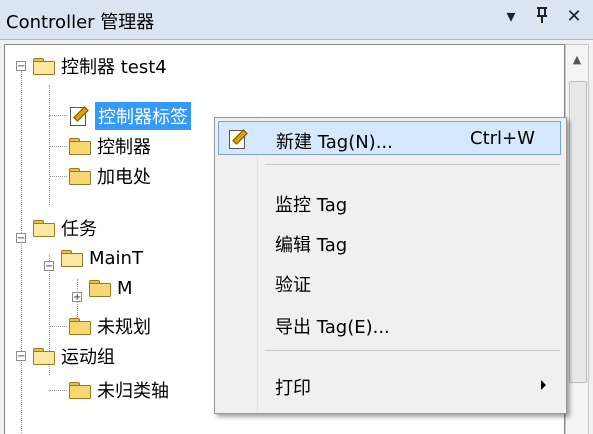 The width and height of the screenshot is (593, 434). What do you see at coordinates (80, 22) in the screenshot?
I see `panel-title: Controller 管理器` at bounding box center [80, 22].